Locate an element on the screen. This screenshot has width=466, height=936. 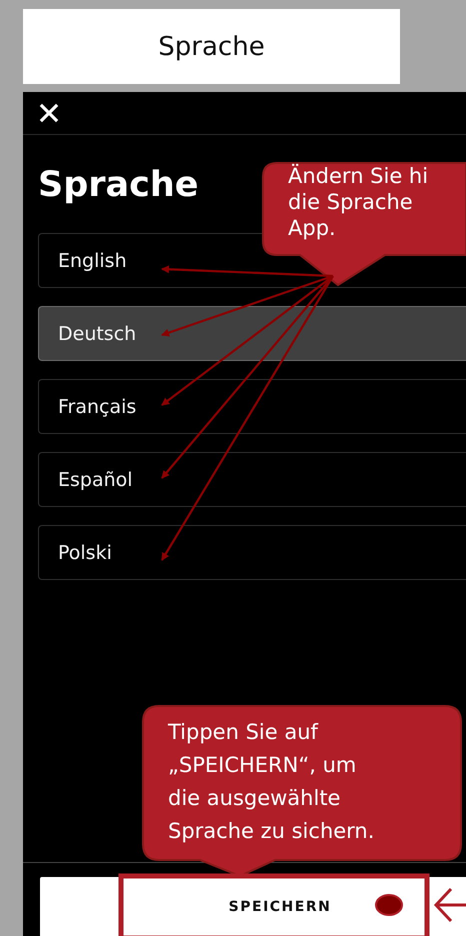
screen-heading: Sprache is located at coordinates (118, 184).